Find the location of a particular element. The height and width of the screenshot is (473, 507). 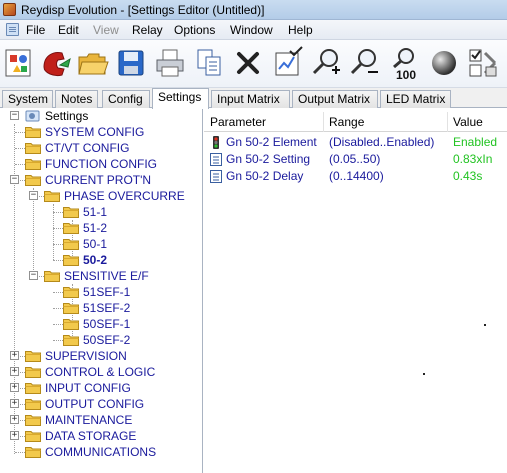

tree-item: 50SEF-1 is located at coordinates (101, 324).